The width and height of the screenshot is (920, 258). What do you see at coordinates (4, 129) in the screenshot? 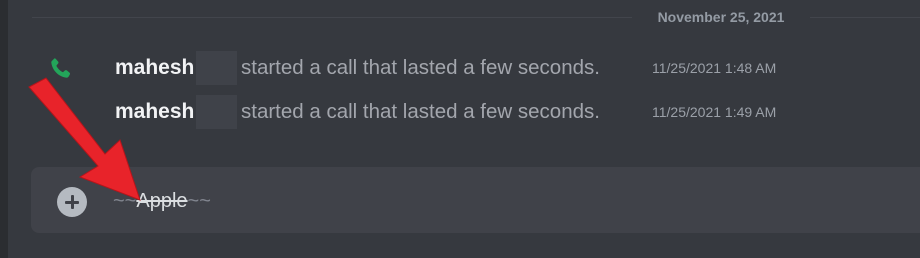
I see `left-panel-edge` at bounding box center [4, 129].